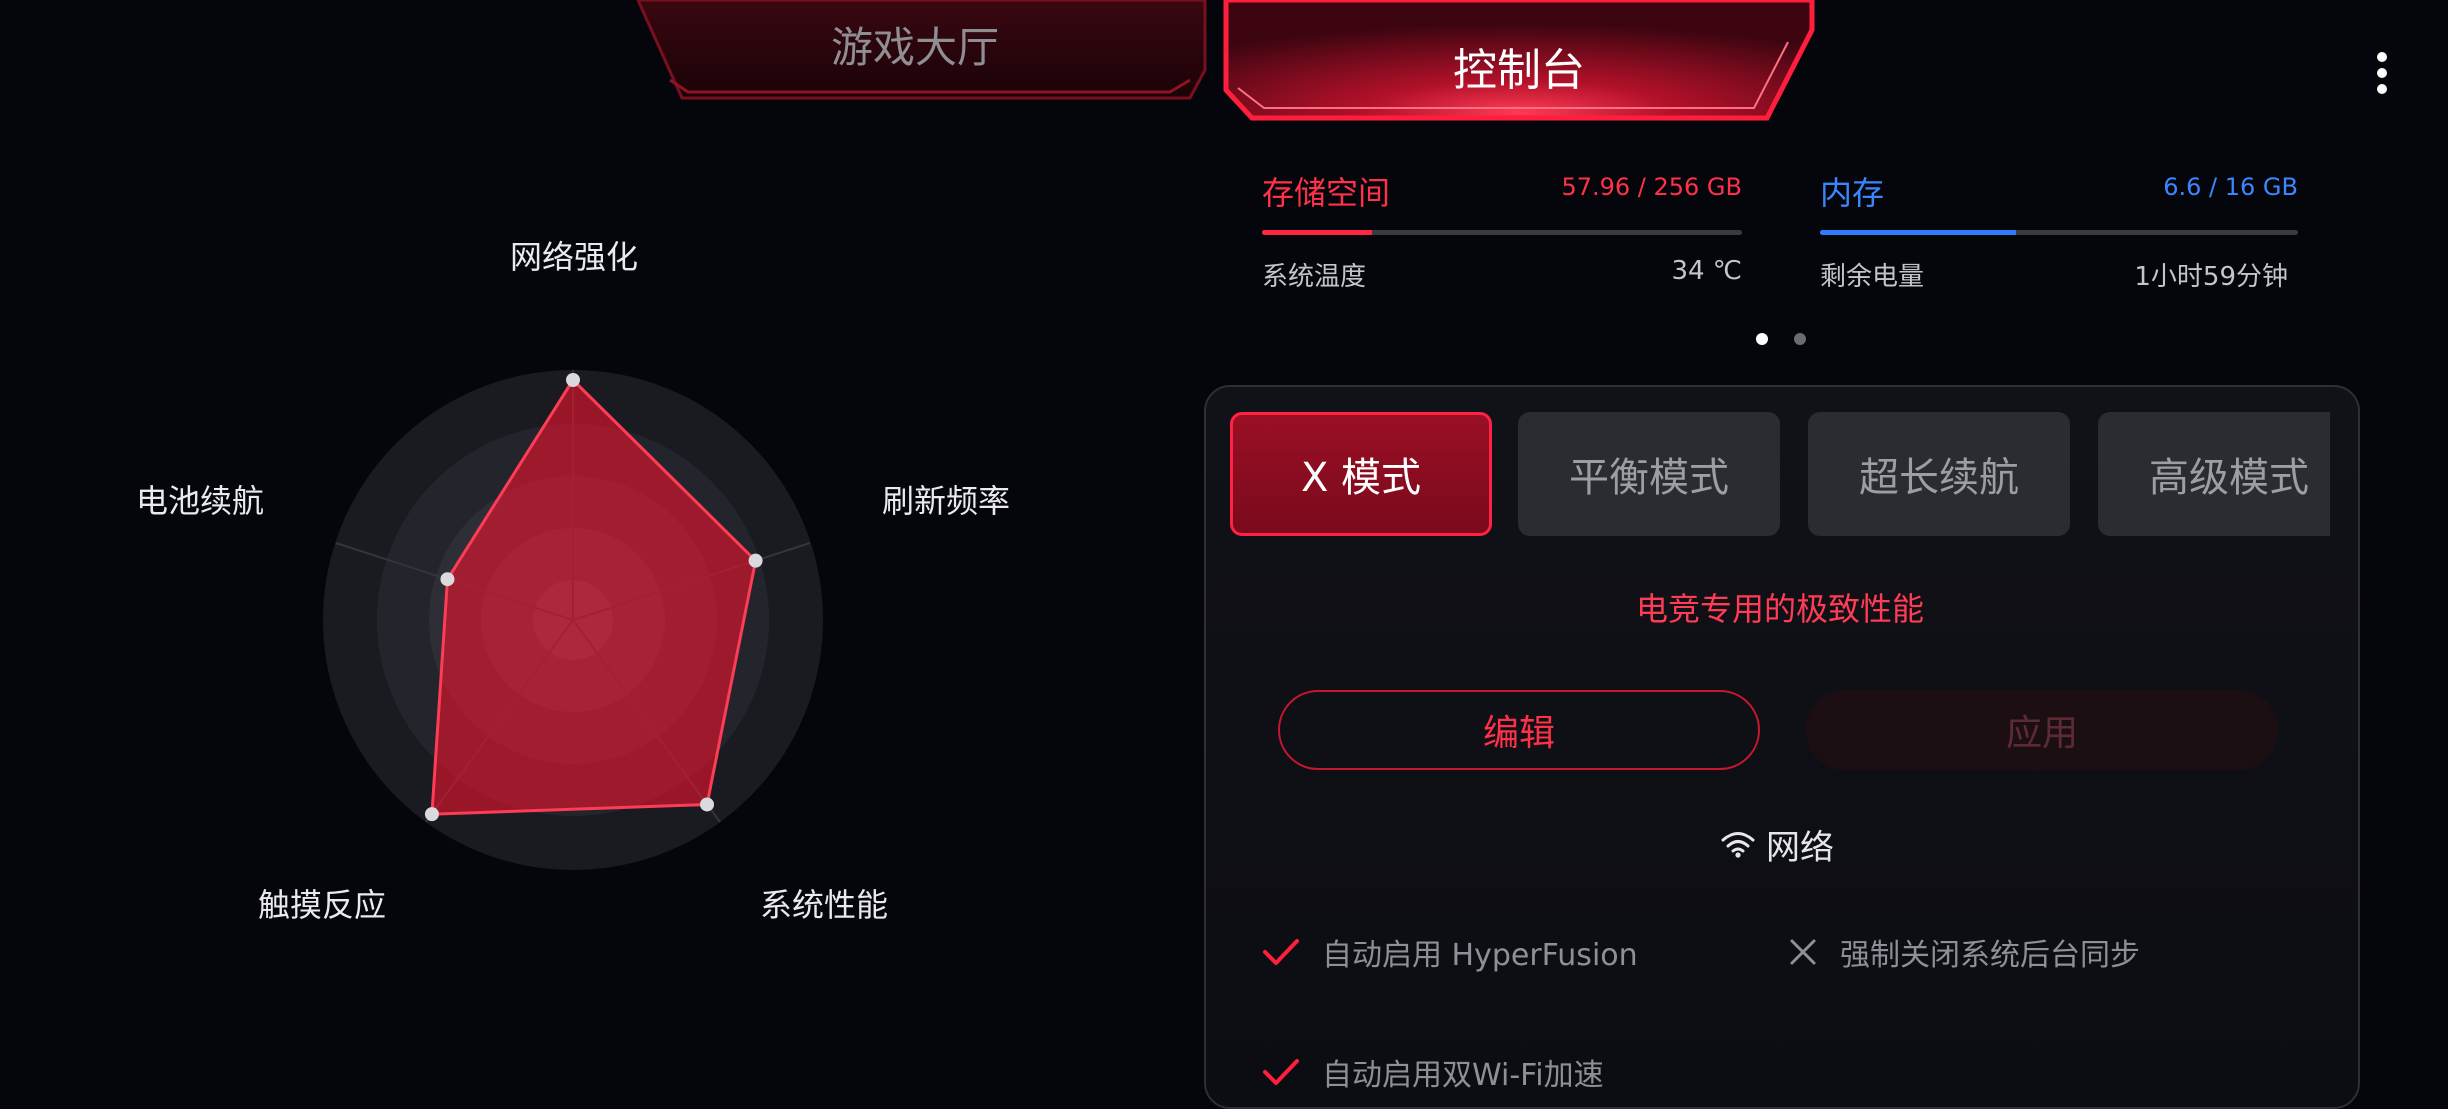  What do you see at coordinates (2382, 73) in the screenshot?
I see `more-options-icon` at bounding box center [2382, 73].